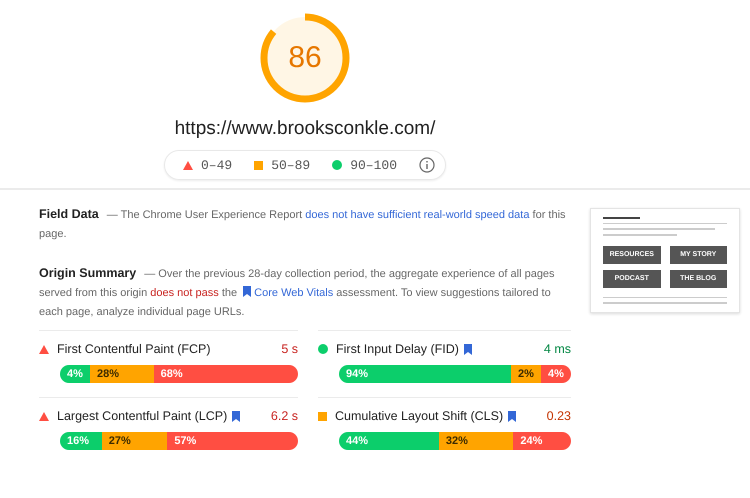 This screenshot has height=498, width=750. Describe the element at coordinates (303, 224) in the screenshot. I see `section-paragraph: Field Data — The Chrome User Experience Report does not have sufficient real-world speed data for this page.` at that location.